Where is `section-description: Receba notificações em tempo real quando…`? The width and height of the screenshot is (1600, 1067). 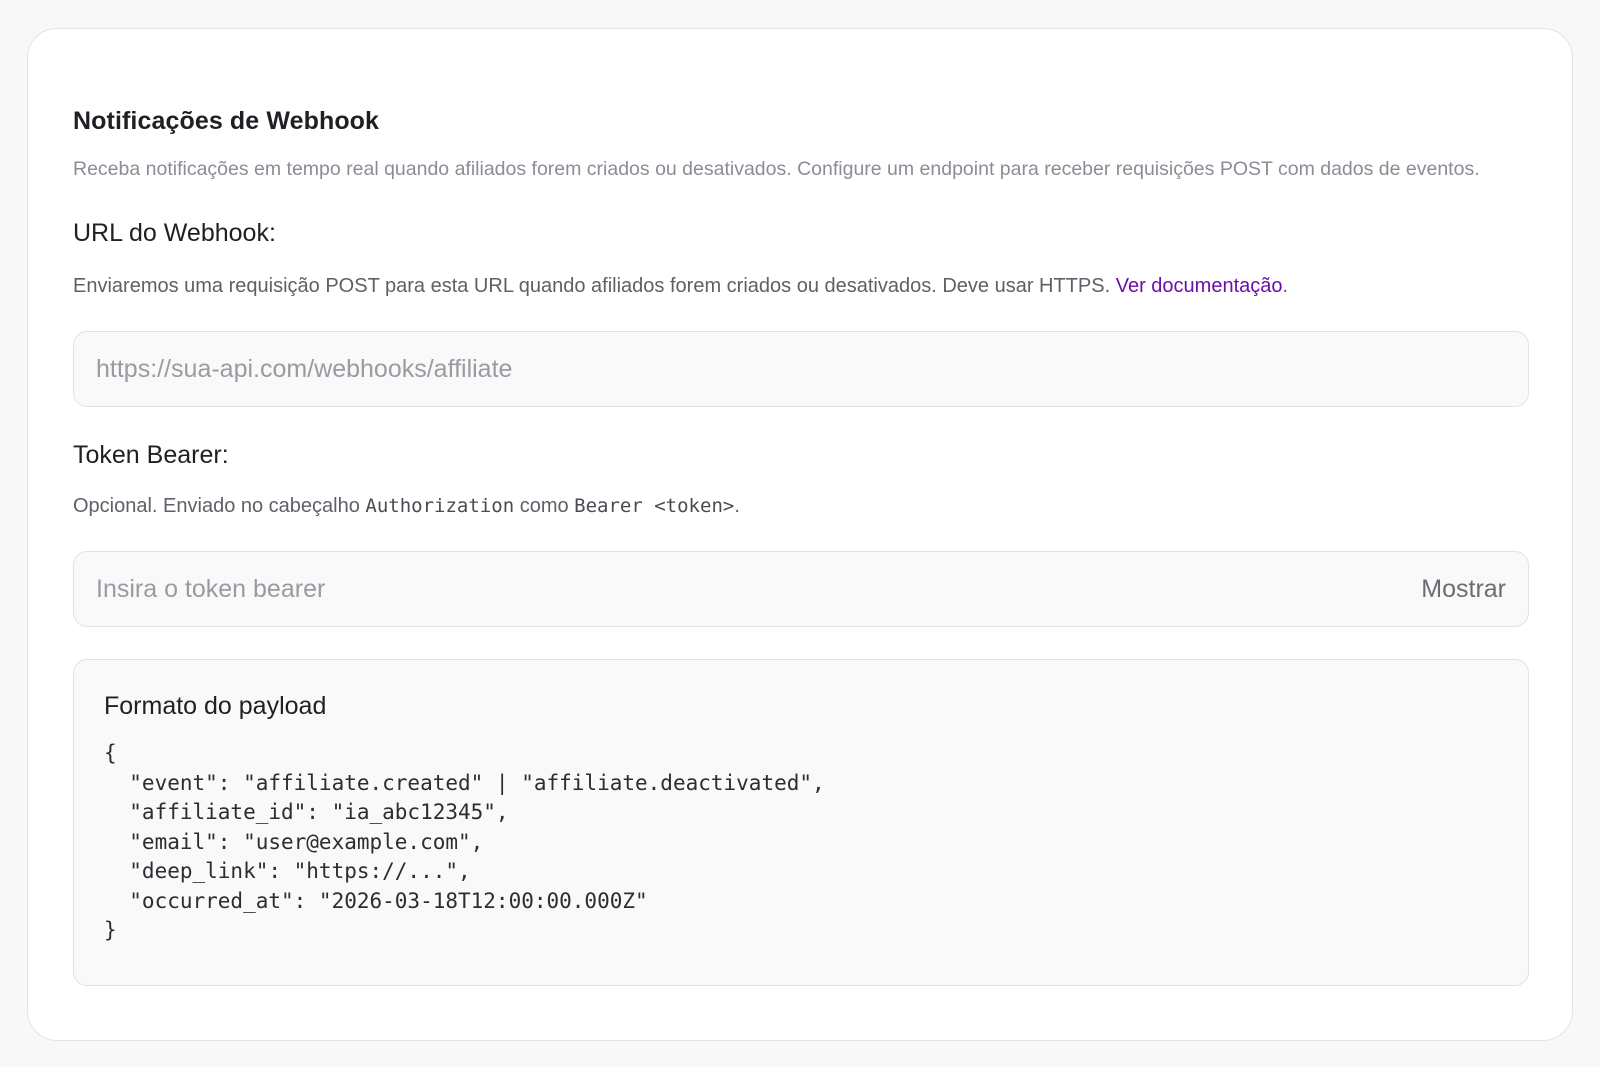 section-description: Receba notificações em tempo real quando… is located at coordinates (776, 169).